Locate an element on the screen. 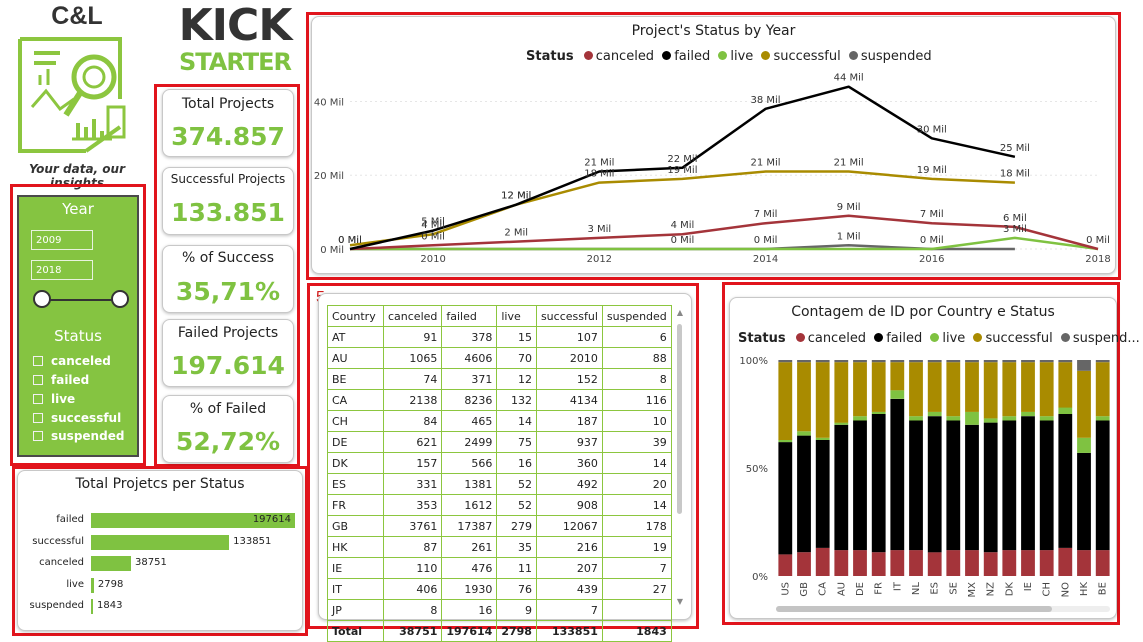 The width and height of the screenshot is (1143, 642). kpi-value: 35,71% is located at coordinates (228, 291).